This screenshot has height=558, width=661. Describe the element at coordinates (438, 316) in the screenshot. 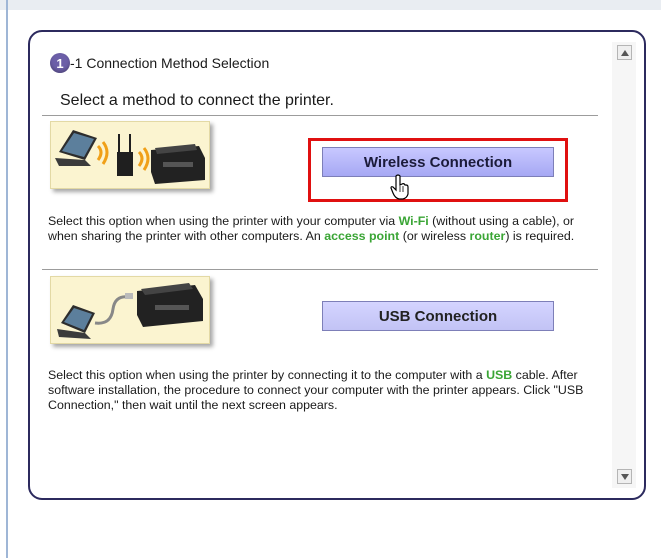

I see `usb-connection-button: USB Connection` at that location.